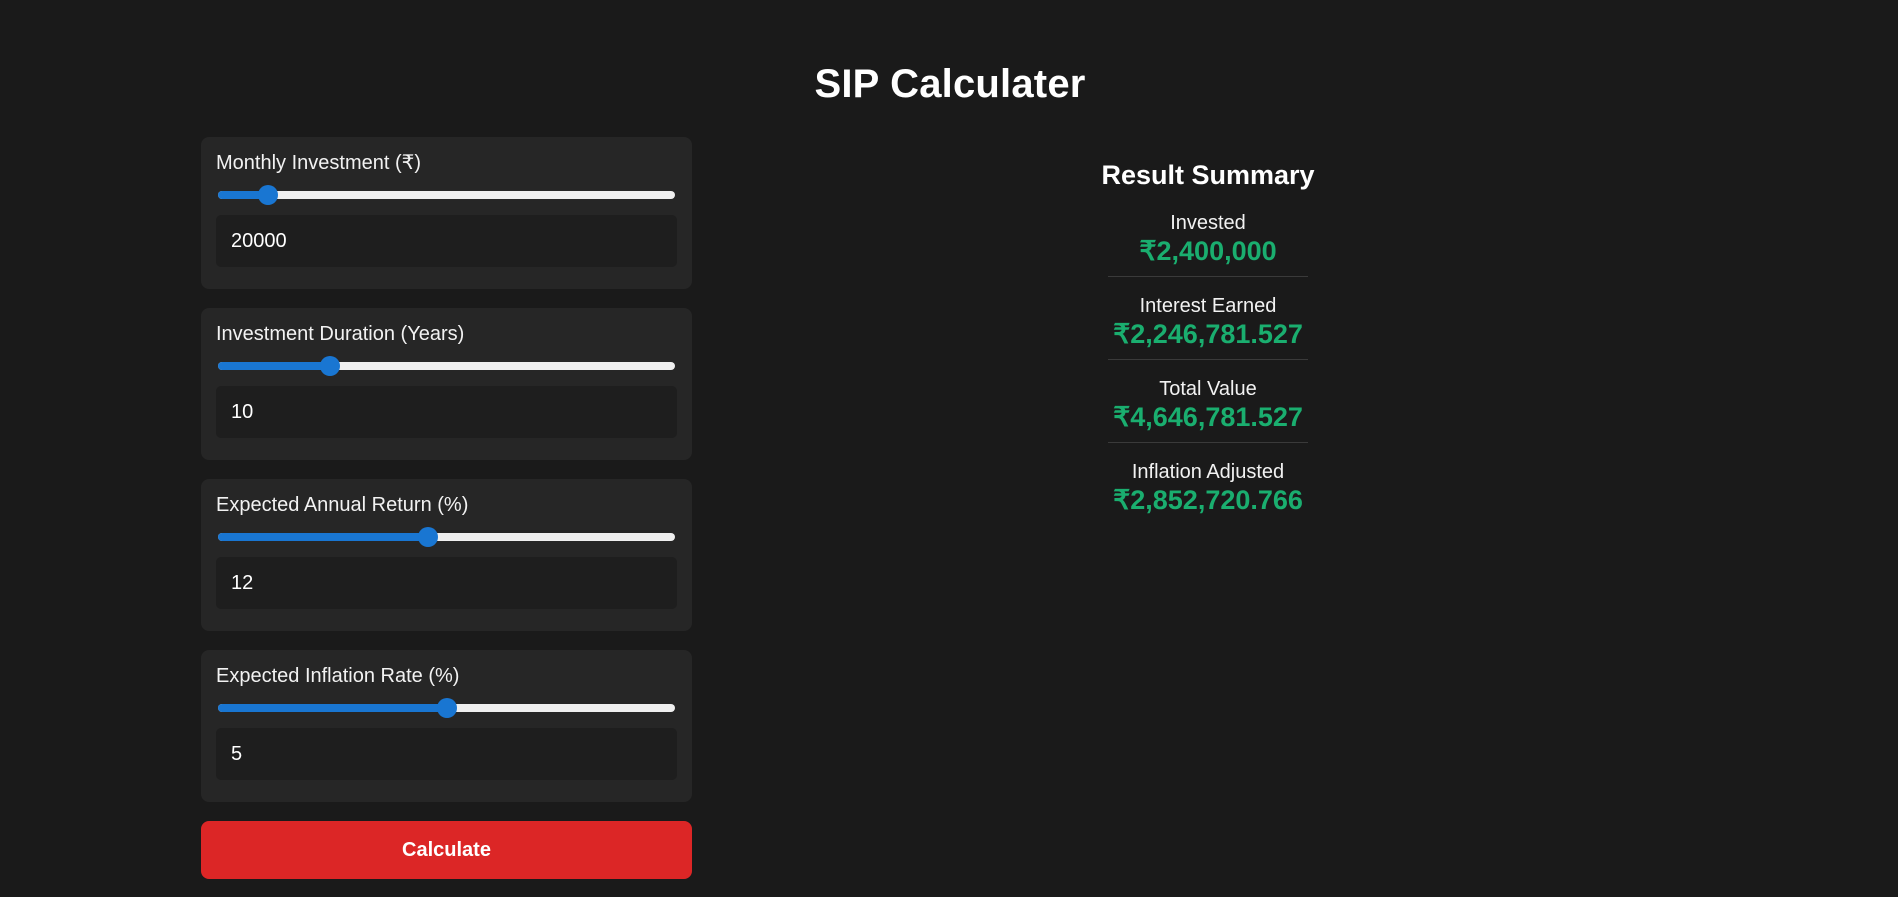 The image size is (1898, 897). I want to click on invested-summary-item: Invested ₹2,400,000, so click(1208, 244).